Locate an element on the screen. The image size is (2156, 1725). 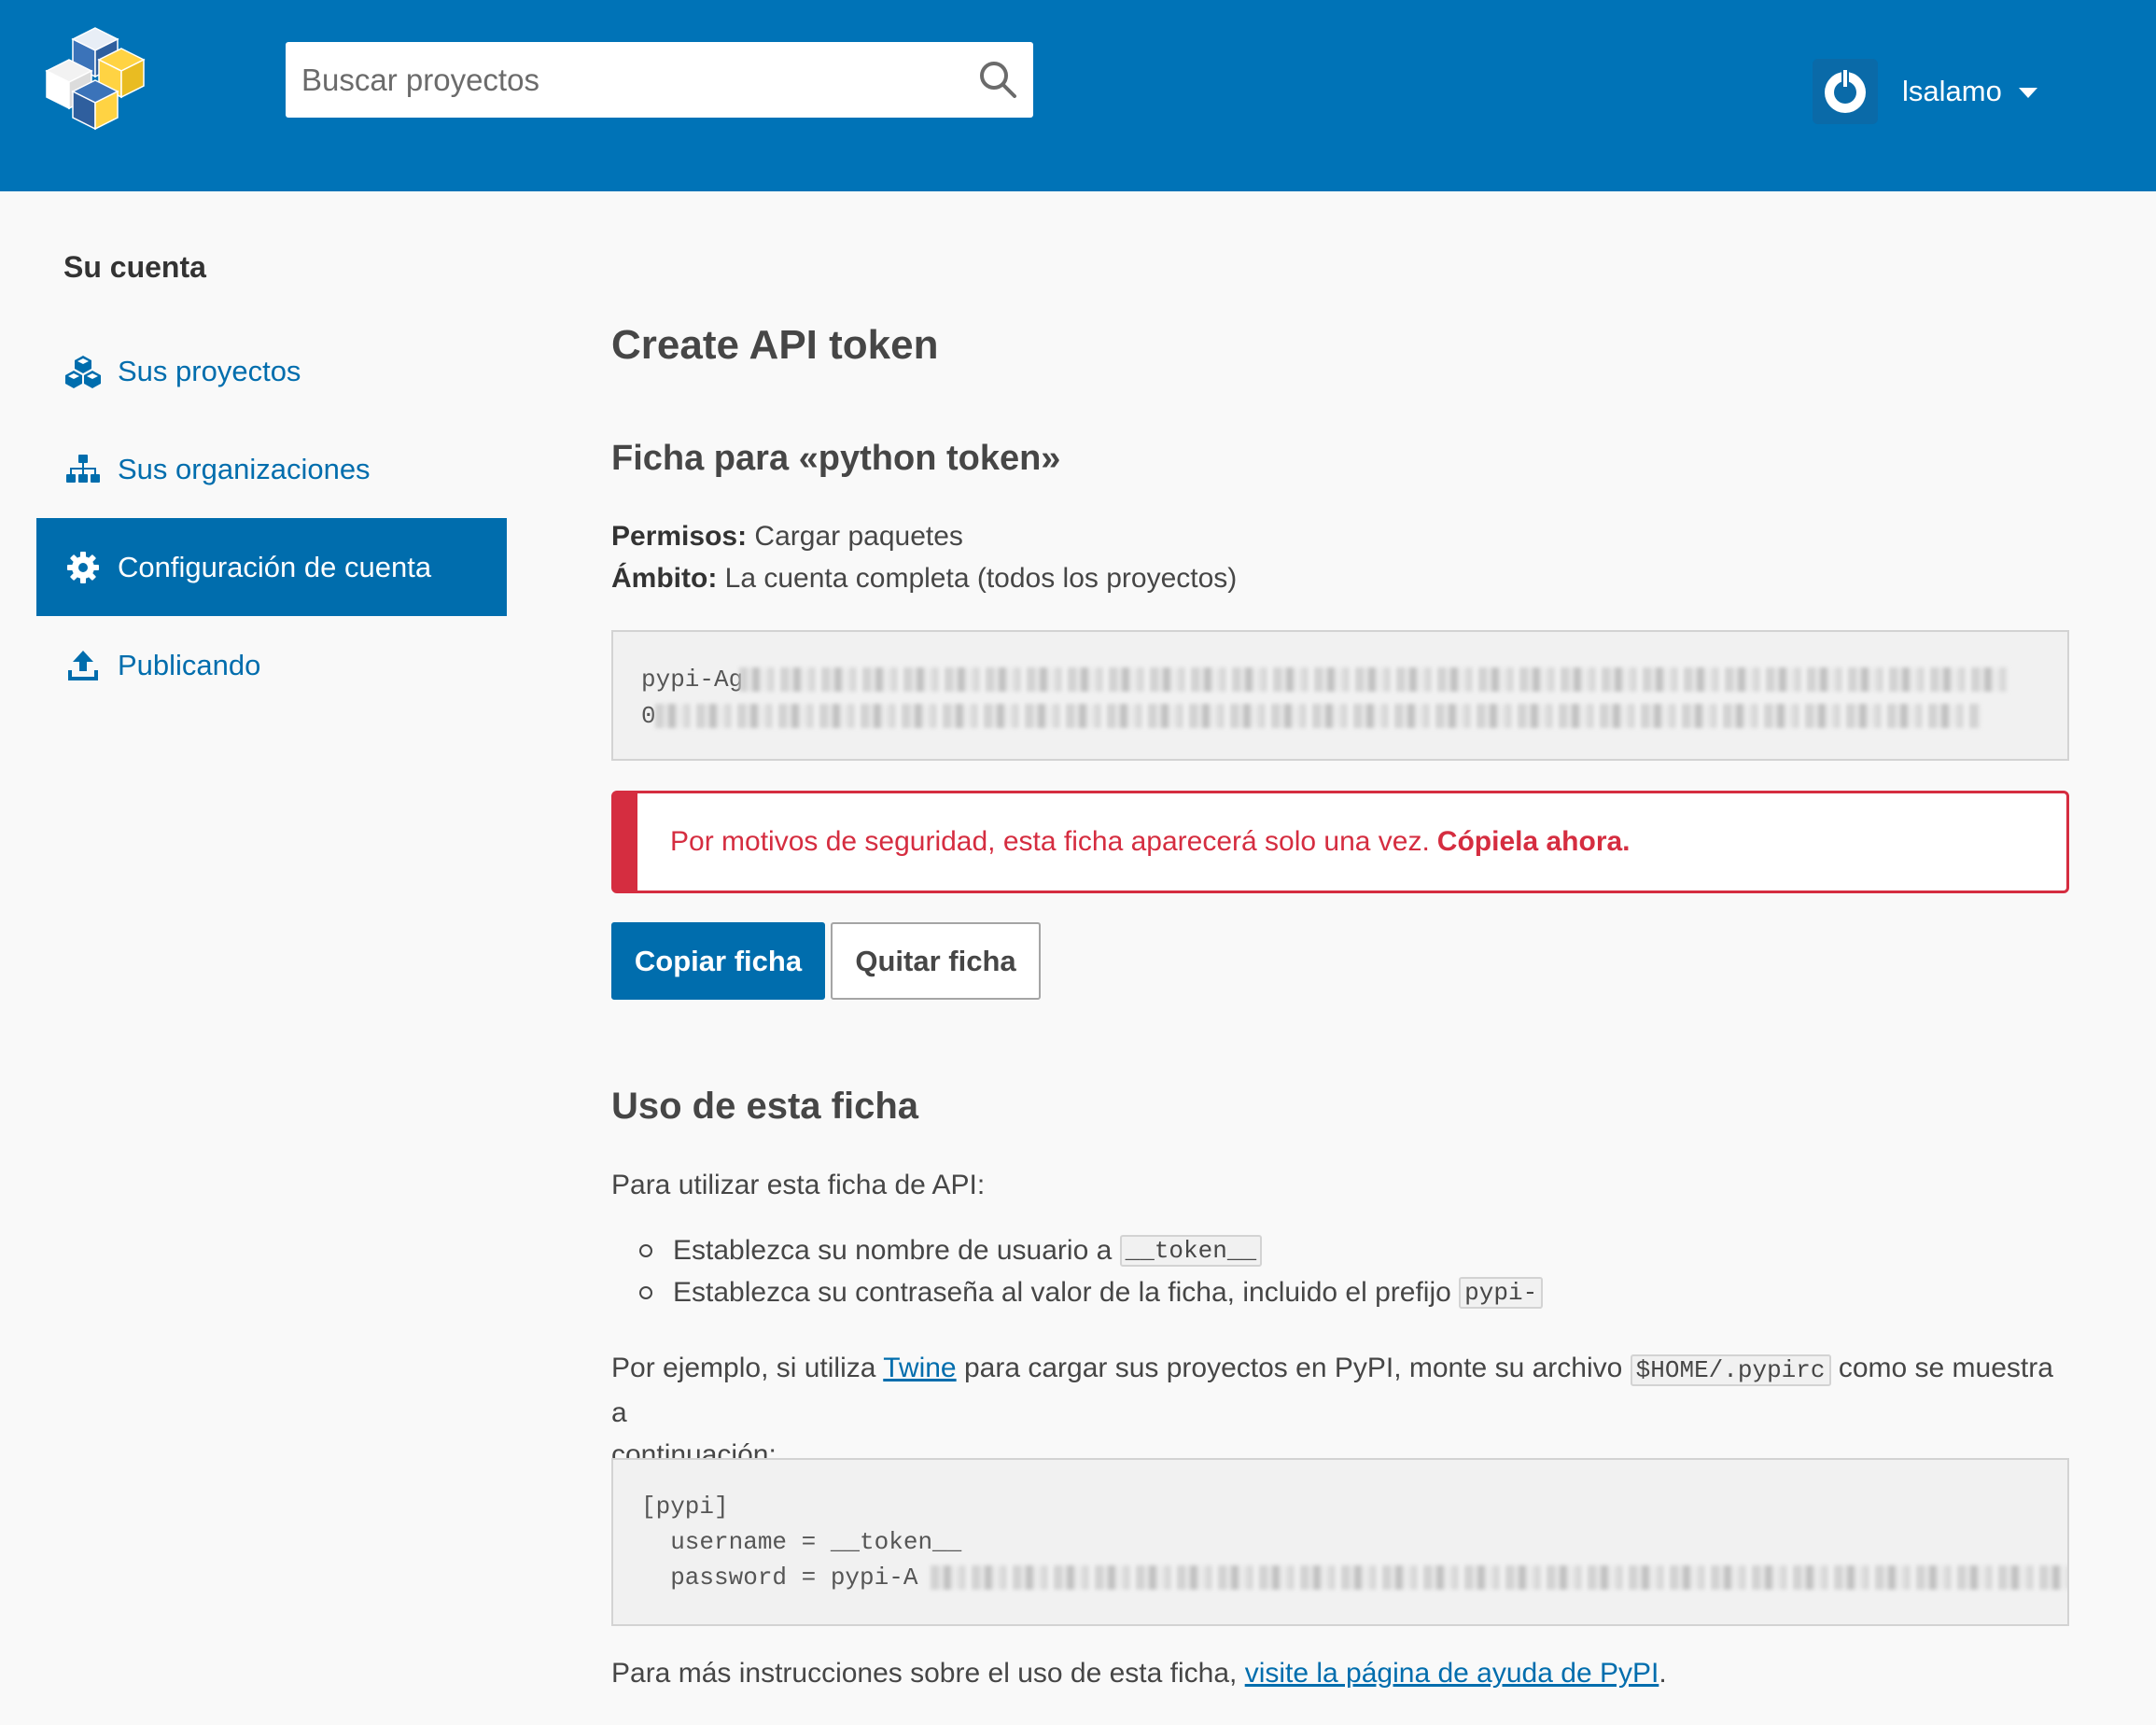
permissions-value: Cargar paquetes is located at coordinates (858, 536).